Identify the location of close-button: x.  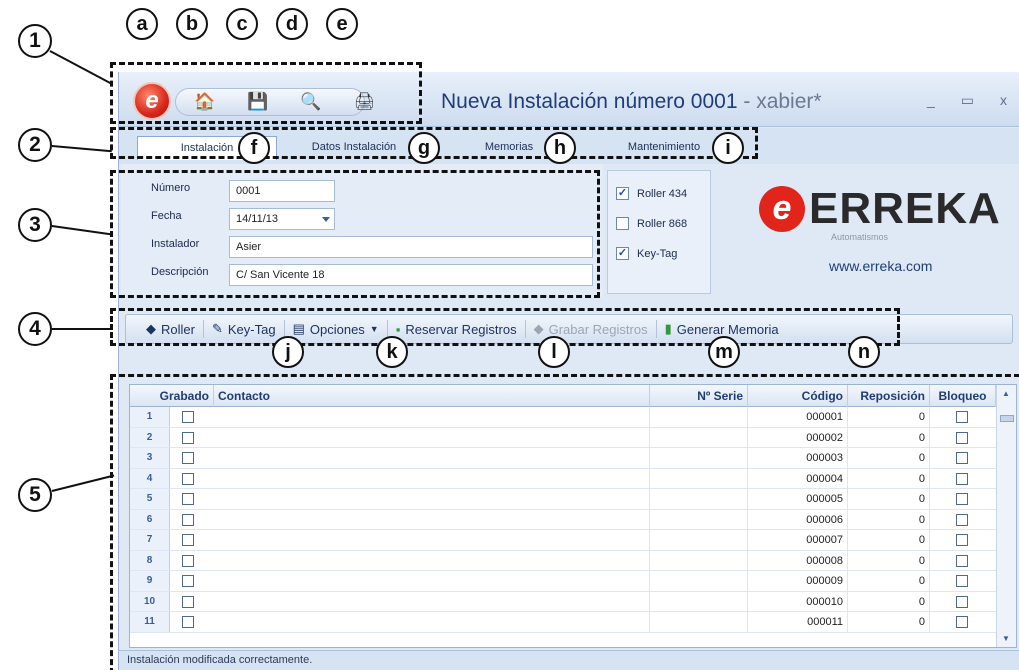
(1003, 100).